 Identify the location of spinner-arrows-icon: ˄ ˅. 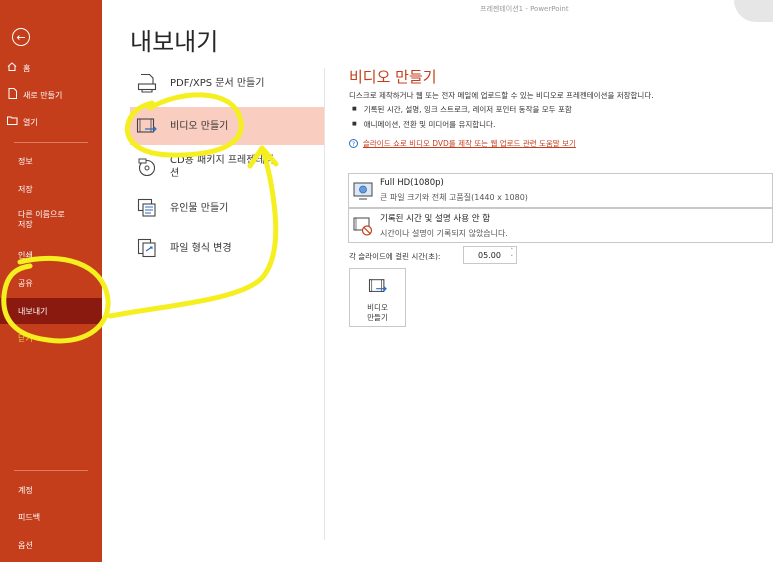
(512, 255).